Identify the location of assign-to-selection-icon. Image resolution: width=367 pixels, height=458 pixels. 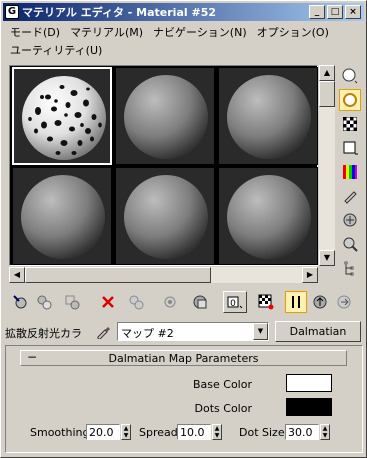
(72, 302).